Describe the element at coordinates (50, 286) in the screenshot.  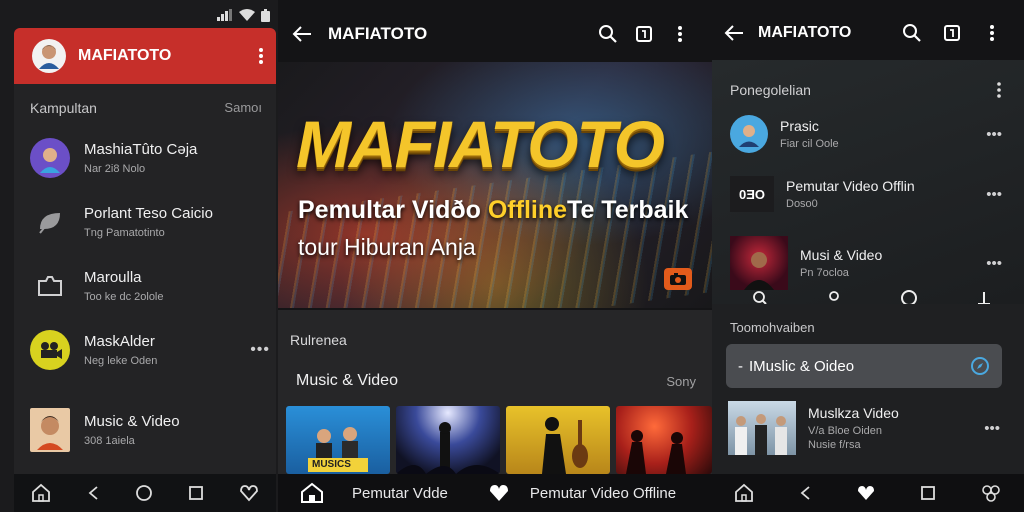
I see `folder-icon` at that location.